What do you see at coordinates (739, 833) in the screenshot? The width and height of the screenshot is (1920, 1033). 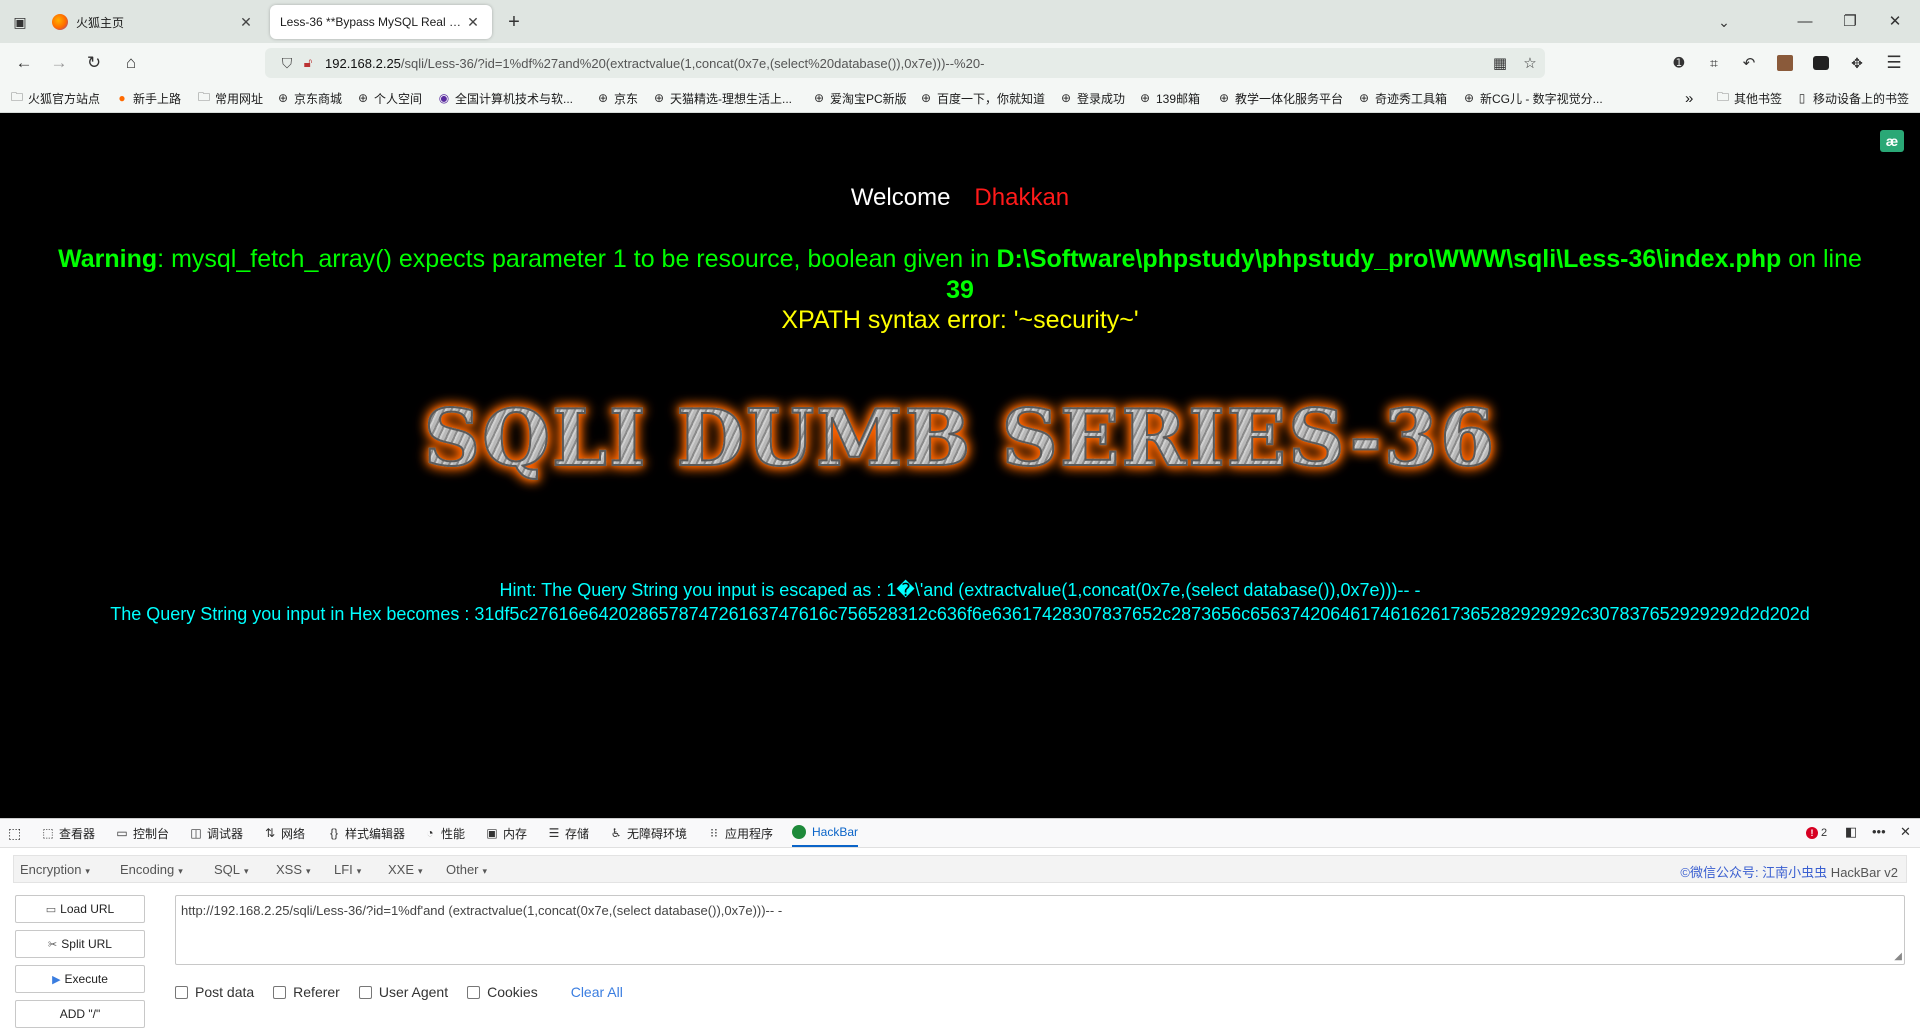 I see `devtools-tab: ⁝⁝ 应用程序` at bounding box center [739, 833].